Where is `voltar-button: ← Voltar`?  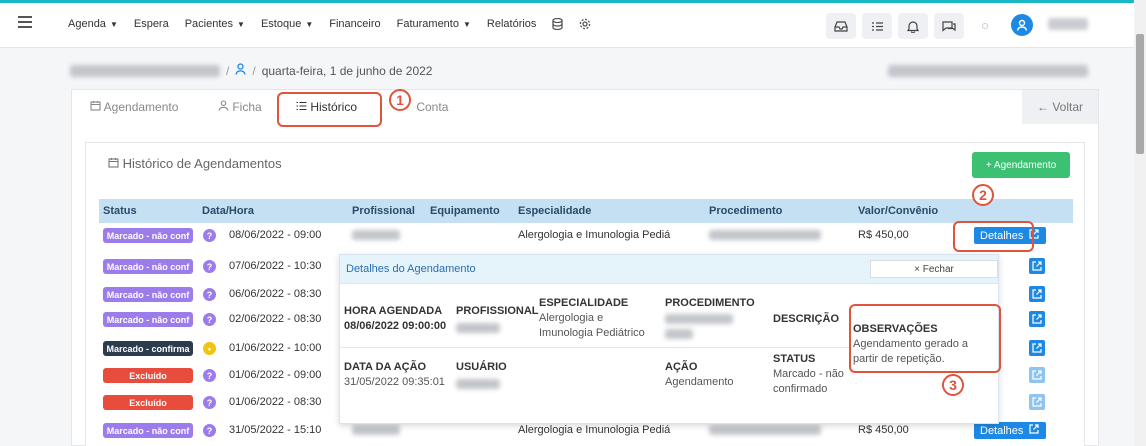 voltar-button: ← Voltar is located at coordinates (1060, 107).